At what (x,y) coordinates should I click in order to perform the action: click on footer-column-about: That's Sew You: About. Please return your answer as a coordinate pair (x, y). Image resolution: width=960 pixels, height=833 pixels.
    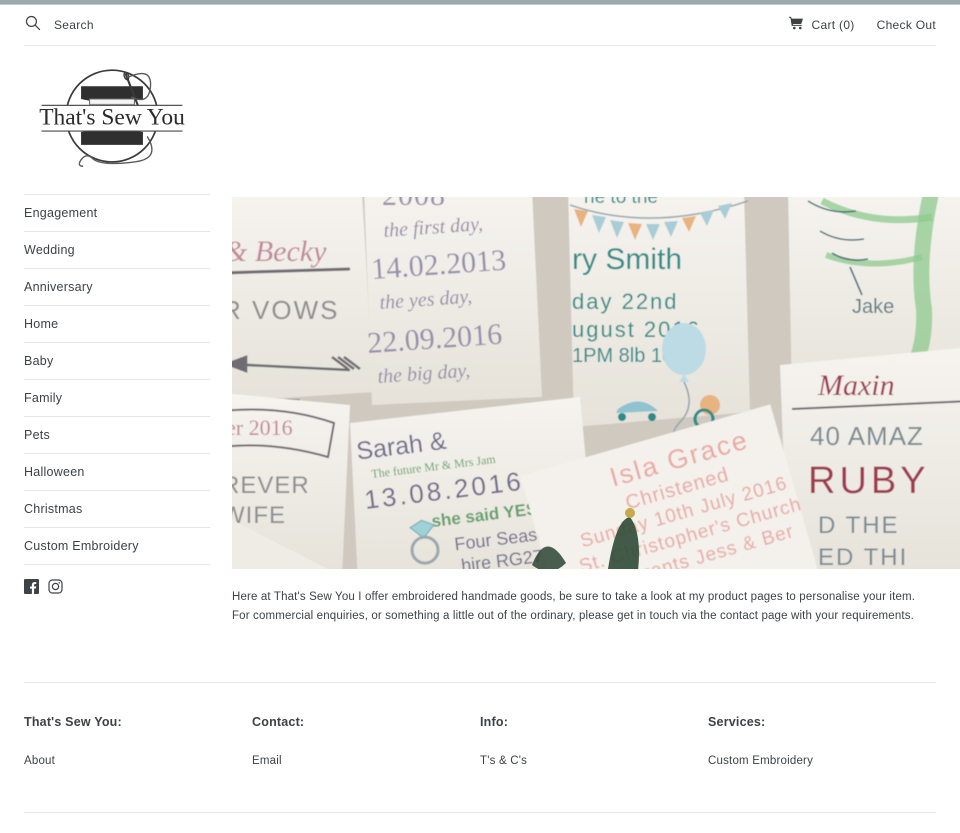
    Looking at the image, I should click on (138, 741).